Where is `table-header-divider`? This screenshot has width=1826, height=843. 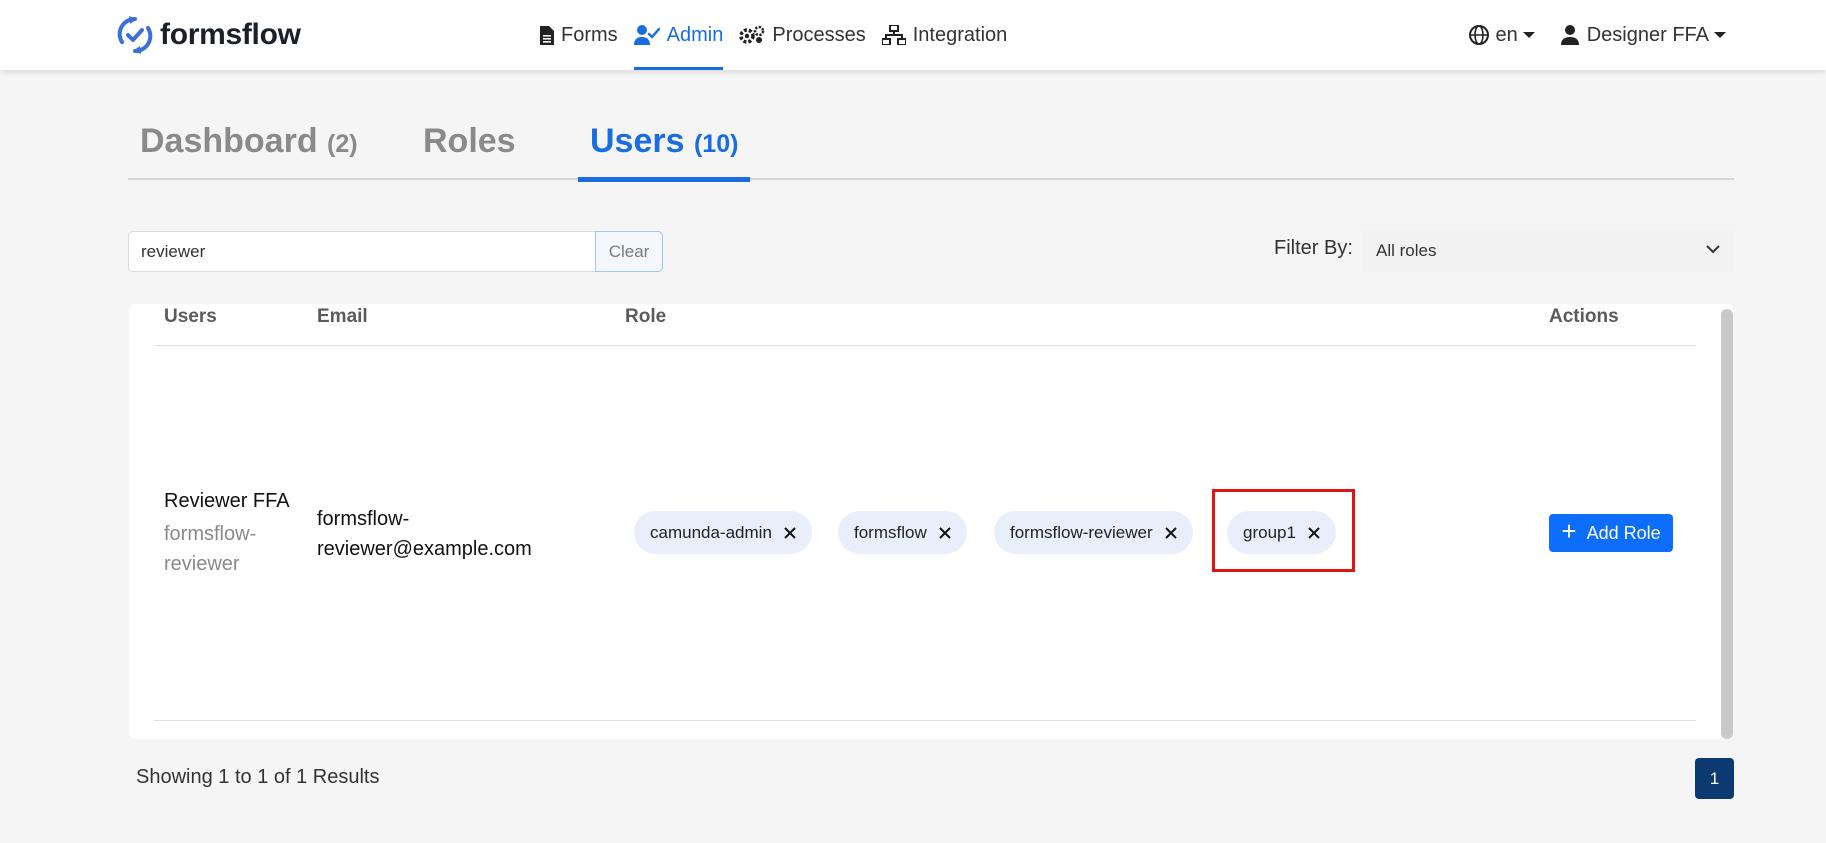 table-header-divider is located at coordinates (925, 345).